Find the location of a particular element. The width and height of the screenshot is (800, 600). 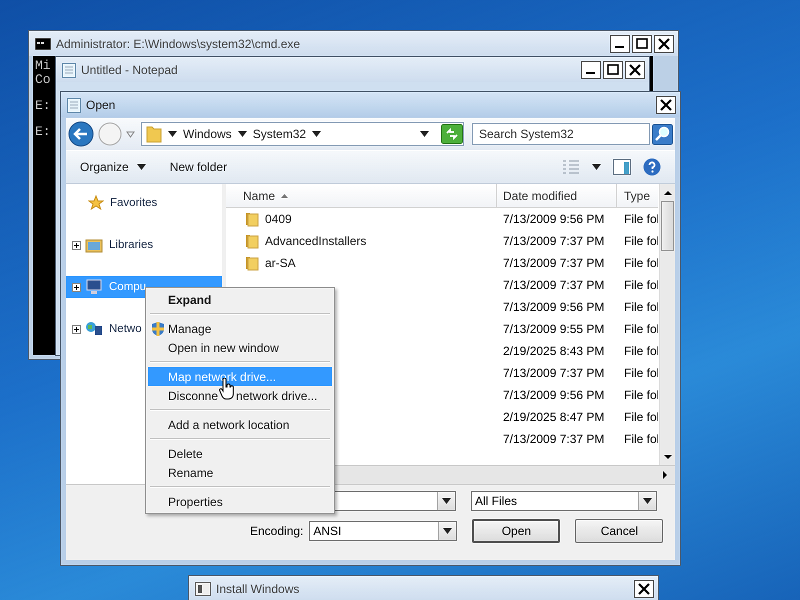

encoding-label: Encoding: is located at coordinates (277, 531).